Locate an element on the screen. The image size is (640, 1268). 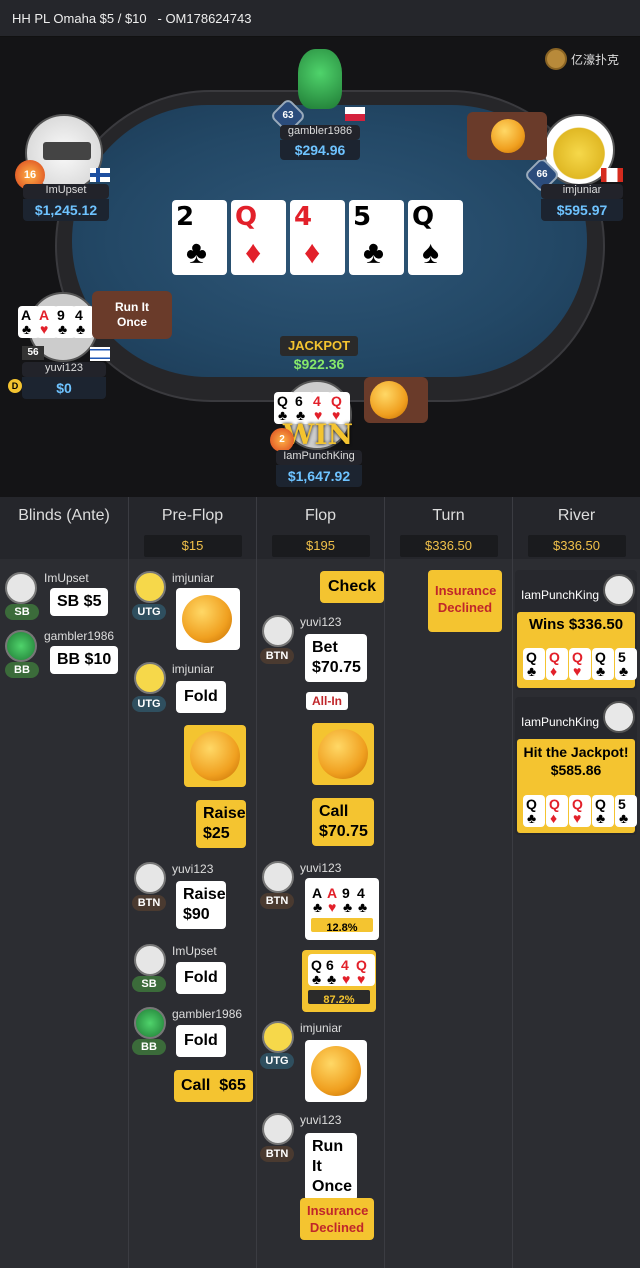
hand-id: OM178624743 is located at coordinates (208, 18).